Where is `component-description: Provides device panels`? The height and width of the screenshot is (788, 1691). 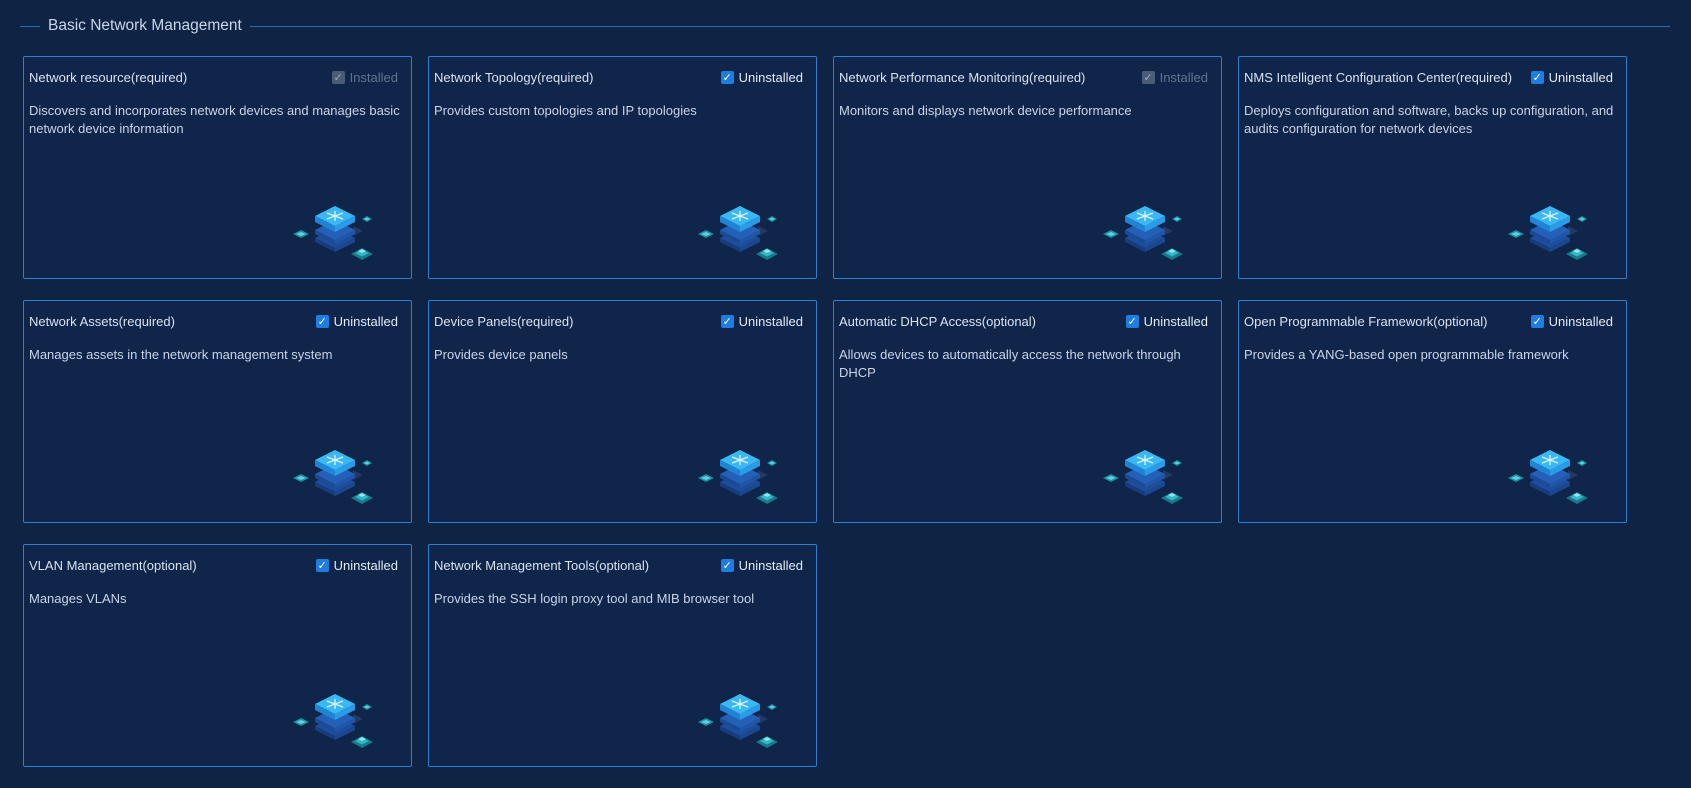 component-description: Provides device panels is located at coordinates (501, 354).